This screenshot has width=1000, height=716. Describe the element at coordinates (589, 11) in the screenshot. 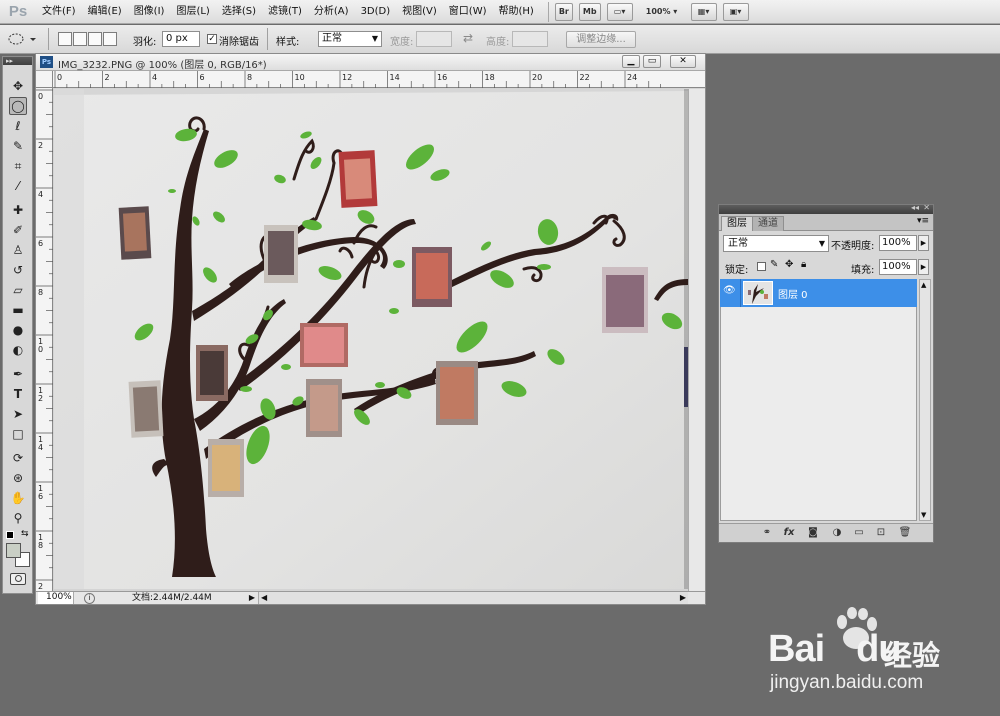

I see `mini-bridge-button: Mb` at that location.